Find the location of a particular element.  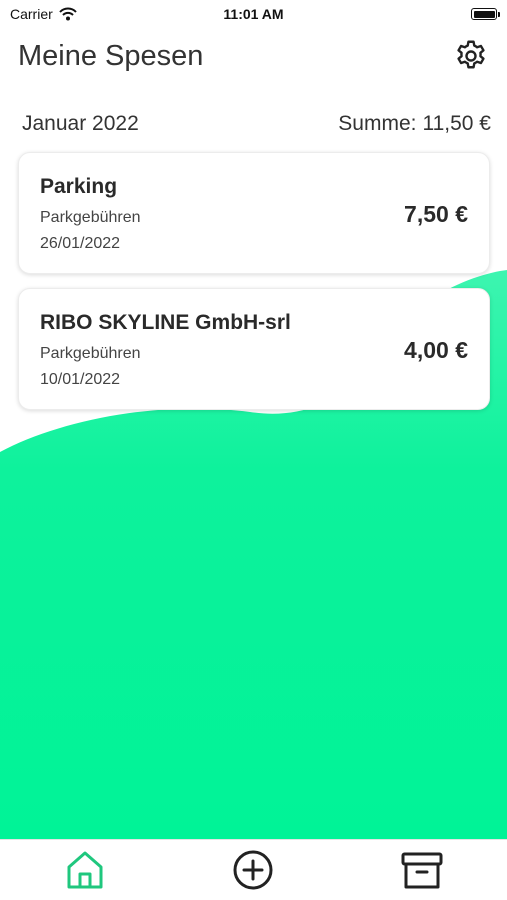

status-time: 11:01 AM is located at coordinates (253, 14).